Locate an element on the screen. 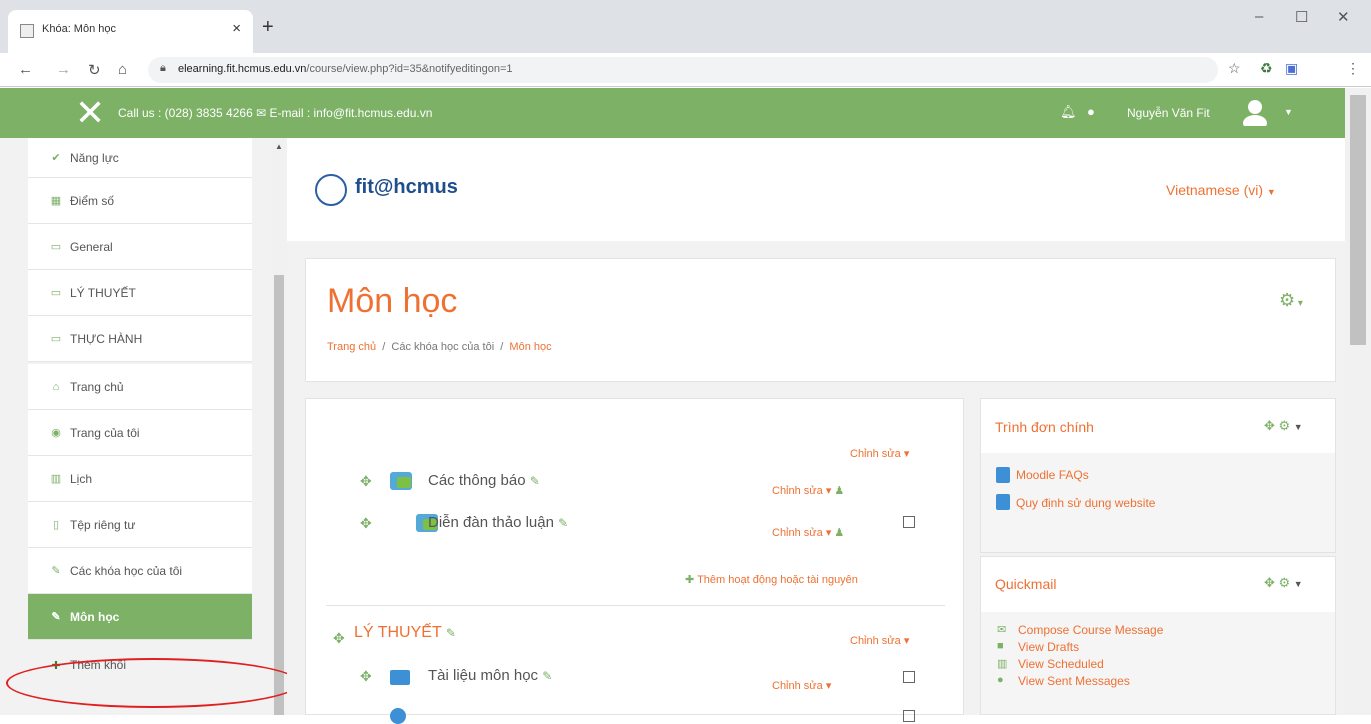 Image resolution: width=1371 pixels, height=724 pixels. forward-icon: → is located at coordinates (63, 69).